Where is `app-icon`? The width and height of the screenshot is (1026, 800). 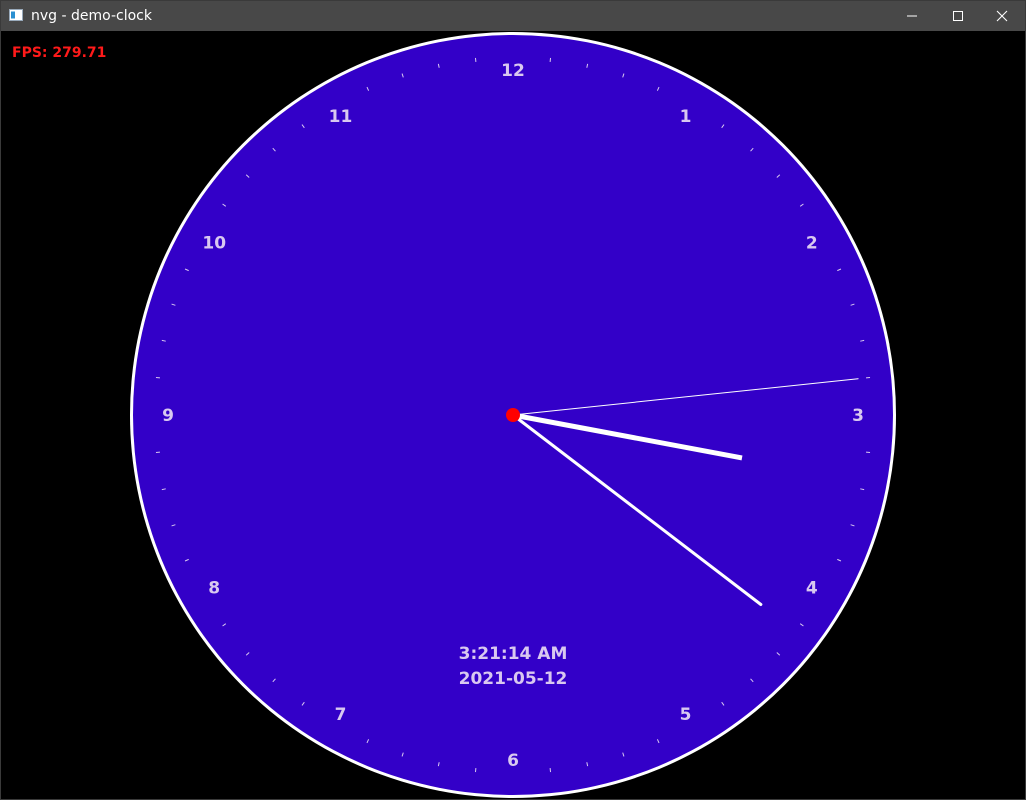 app-icon is located at coordinates (16, 15).